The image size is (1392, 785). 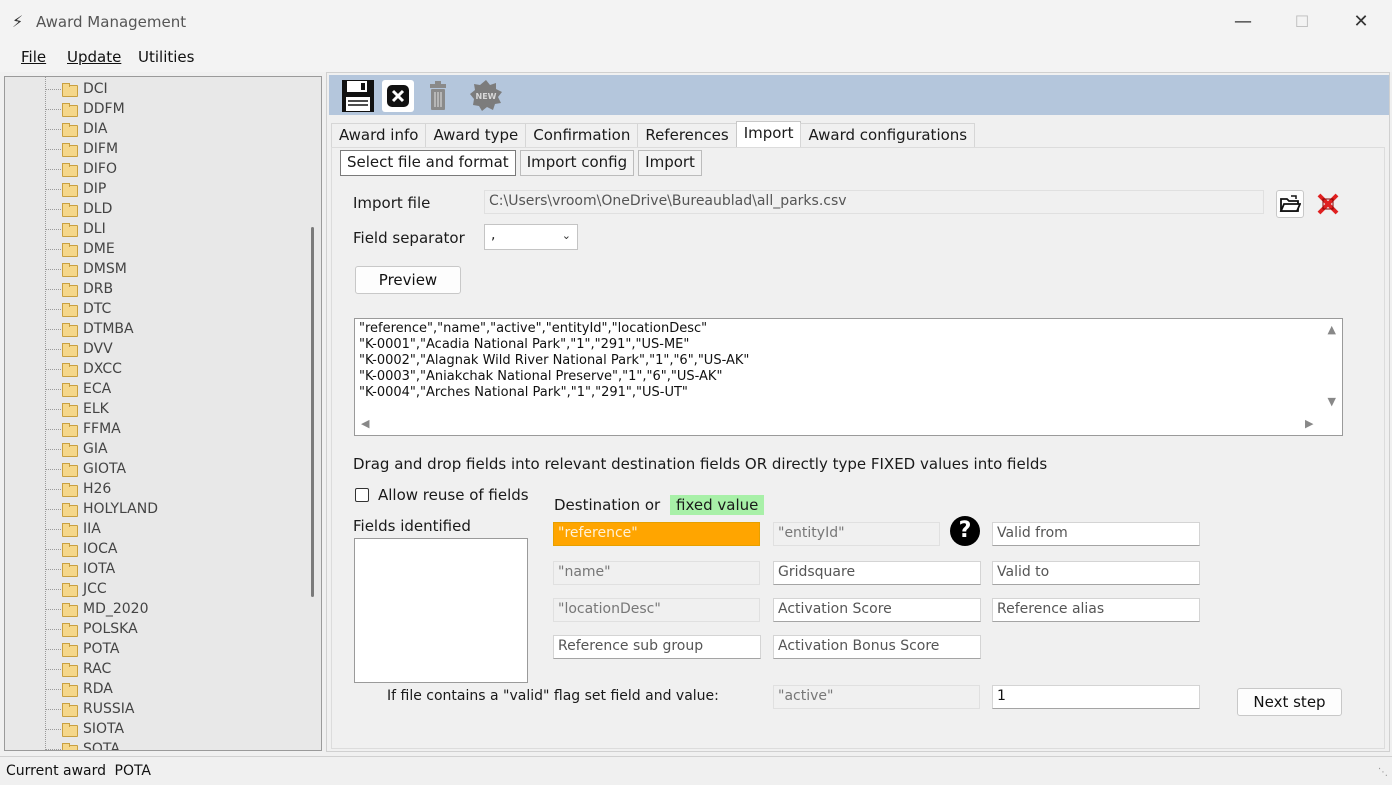 What do you see at coordinates (75, 189) in the screenshot?
I see `tree-item: DIP` at bounding box center [75, 189].